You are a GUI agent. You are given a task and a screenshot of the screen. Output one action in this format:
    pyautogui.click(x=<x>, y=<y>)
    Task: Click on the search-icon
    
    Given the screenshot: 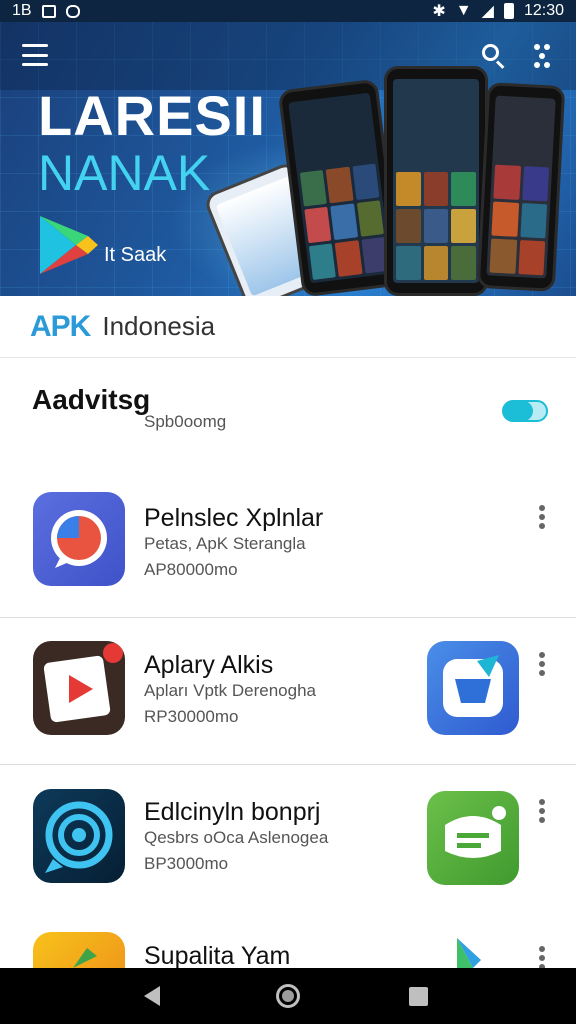 What is the action you would take?
    pyautogui.click(x=494, y=56)
    